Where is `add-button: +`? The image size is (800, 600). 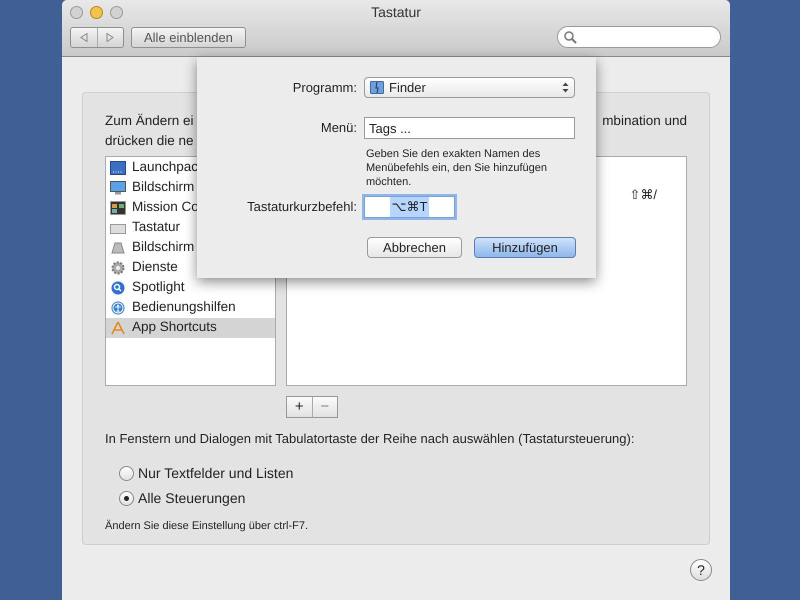
add-button: + is located at coordinates (299, 406).